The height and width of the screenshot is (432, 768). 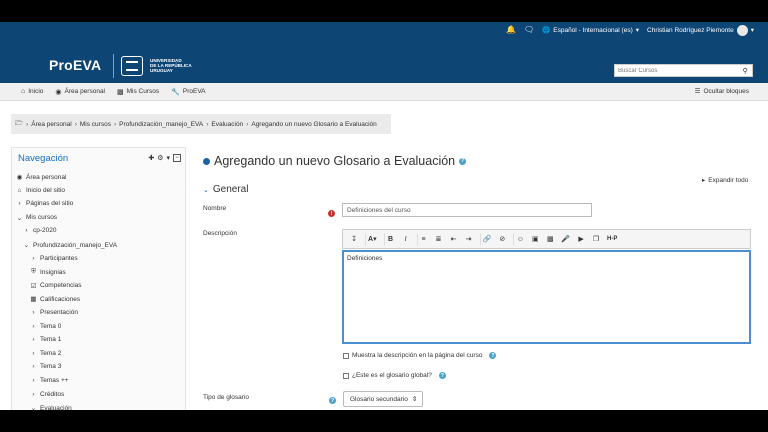 What do you see at coordinates (47, 394) in the screenshot?
I see `nav-tree-item: › Créditos` at bounding box center [47, 394].